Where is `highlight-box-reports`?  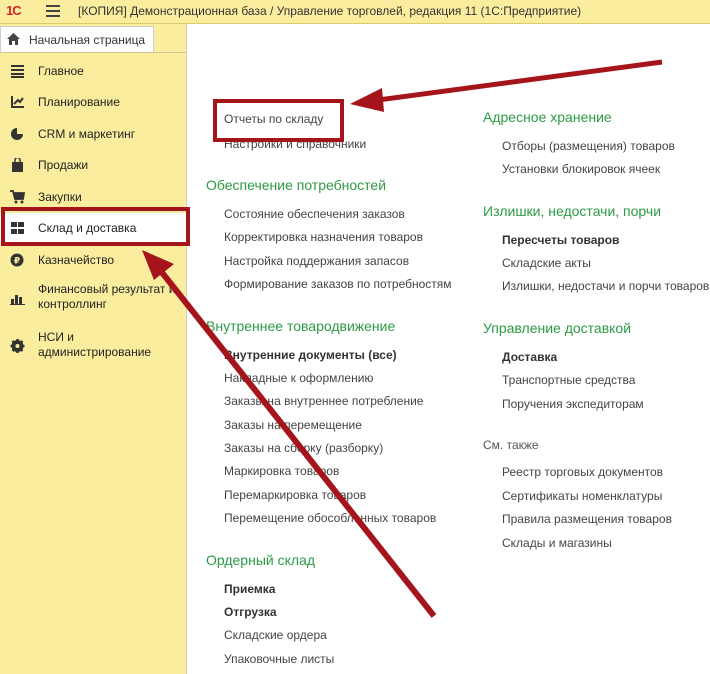 highlight-box-reports is located at coordinates (278, 120).